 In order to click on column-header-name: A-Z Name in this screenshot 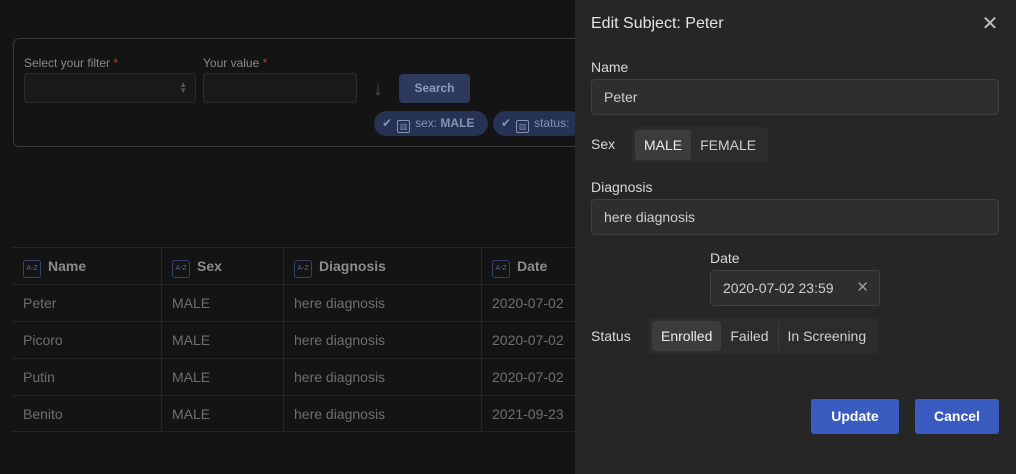, I will do `click(87, 266)`.